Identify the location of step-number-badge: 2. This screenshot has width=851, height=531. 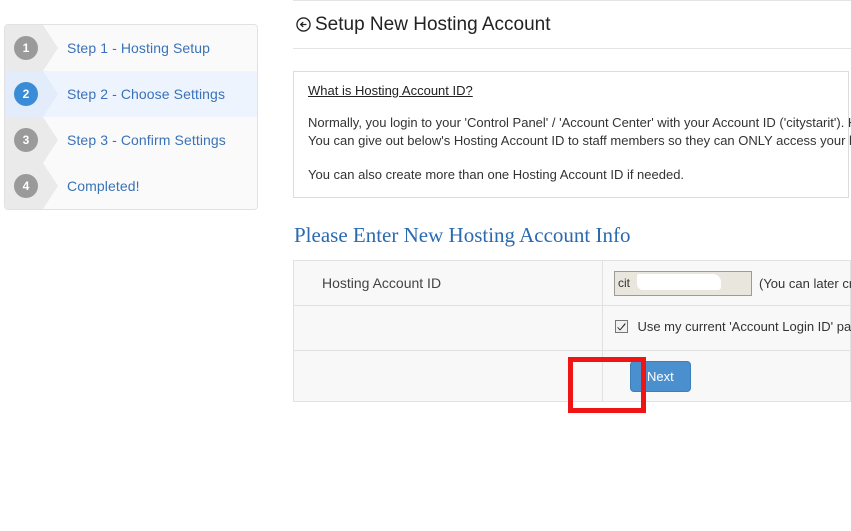
(26, 94).